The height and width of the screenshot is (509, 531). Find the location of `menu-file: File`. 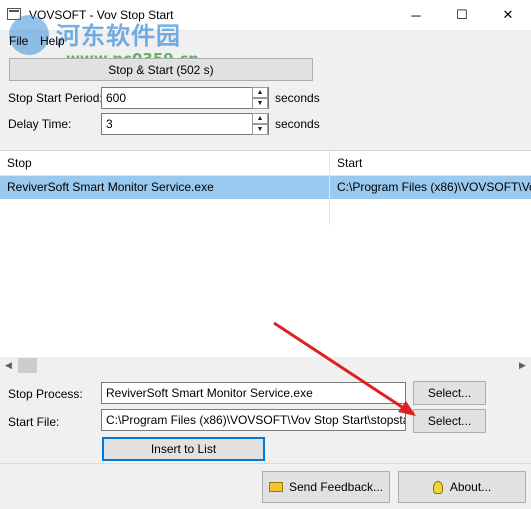

menu-file: File is located at coordinates (18, 41).